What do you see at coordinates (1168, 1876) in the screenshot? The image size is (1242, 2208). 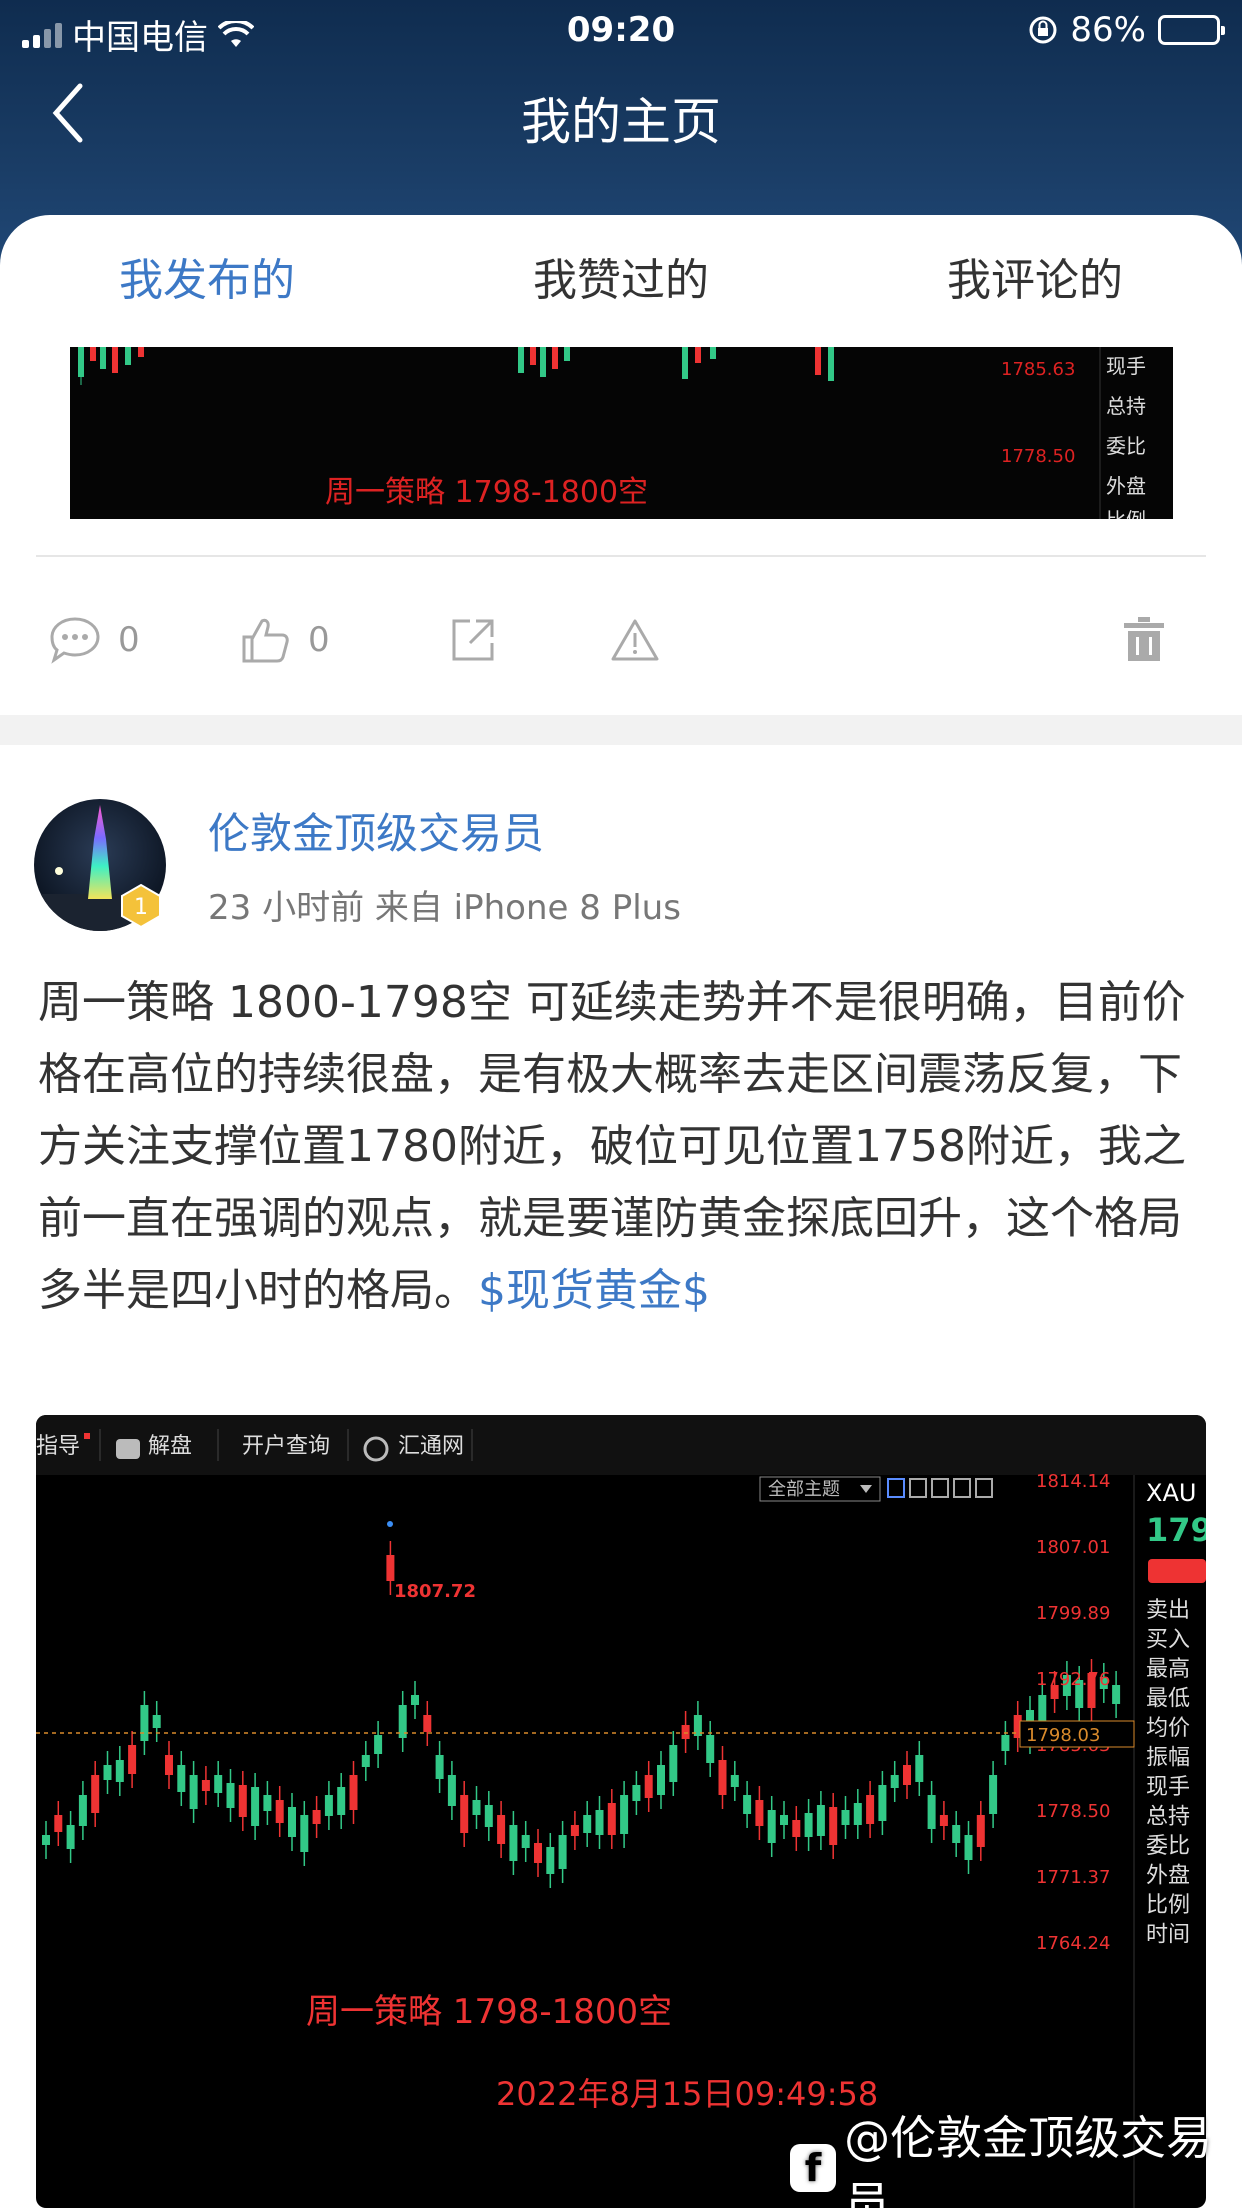 I see `quote-label: 外盘` at bounding box center [1168, 1876].